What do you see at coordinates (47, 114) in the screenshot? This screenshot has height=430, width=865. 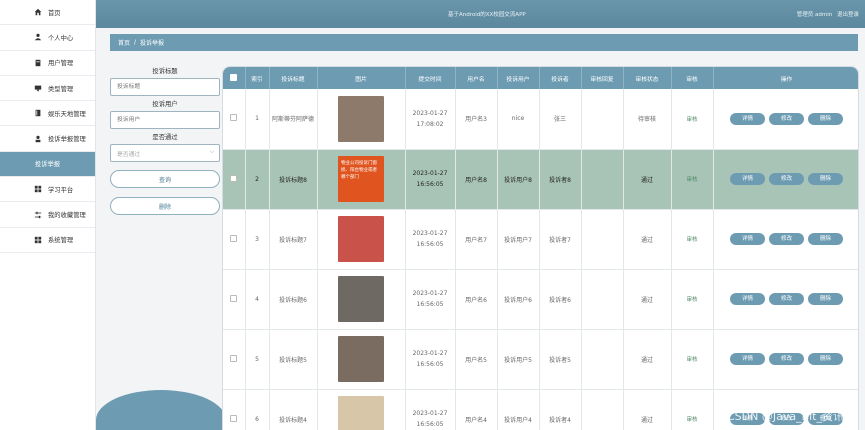 I see `sidebar-item-4: 娱乐天地管理` at bounding box center [47, 114].